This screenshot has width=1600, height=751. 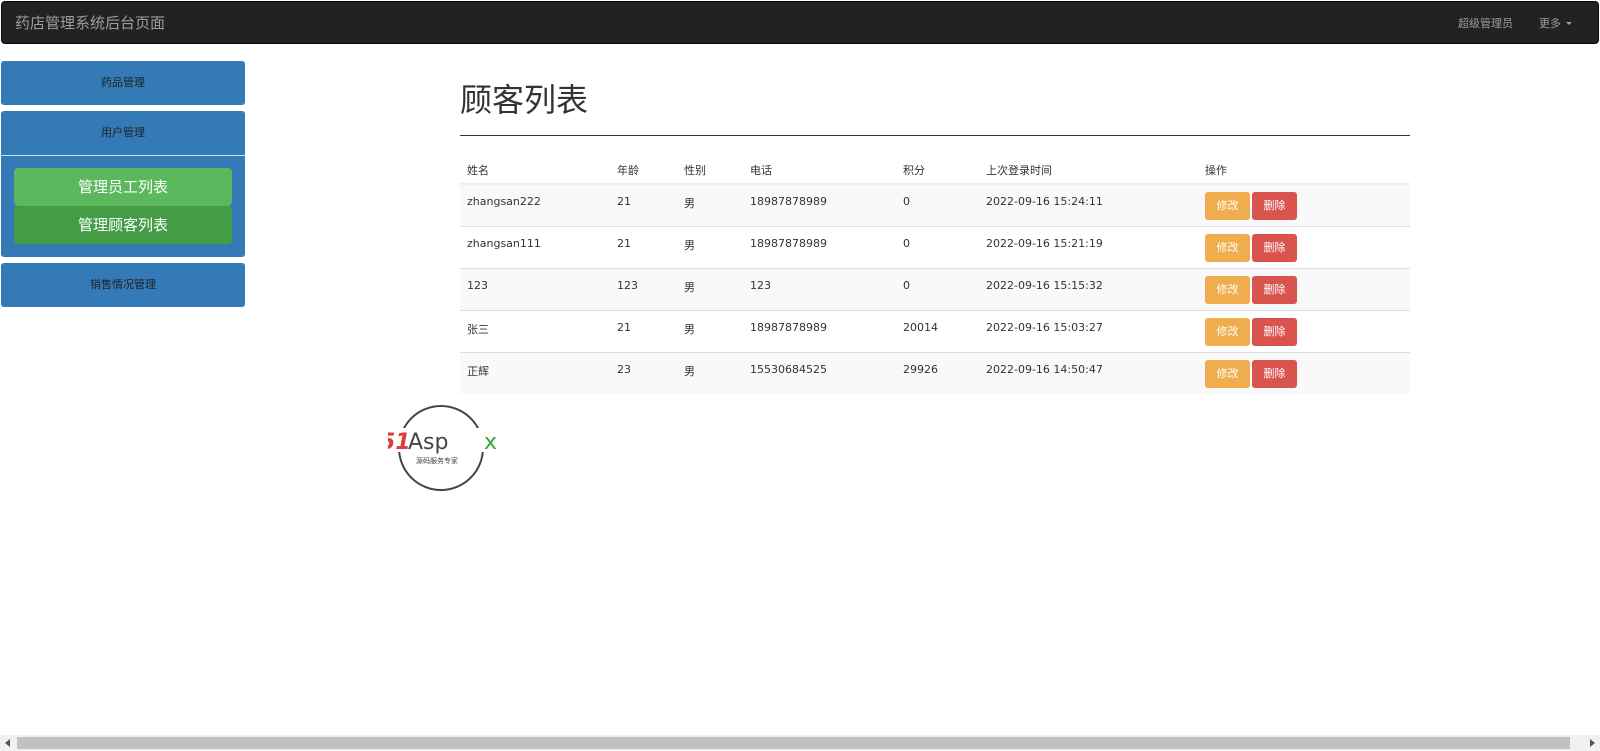 I want to click on horizontal-scrollbar, so click(x=800, y=743).